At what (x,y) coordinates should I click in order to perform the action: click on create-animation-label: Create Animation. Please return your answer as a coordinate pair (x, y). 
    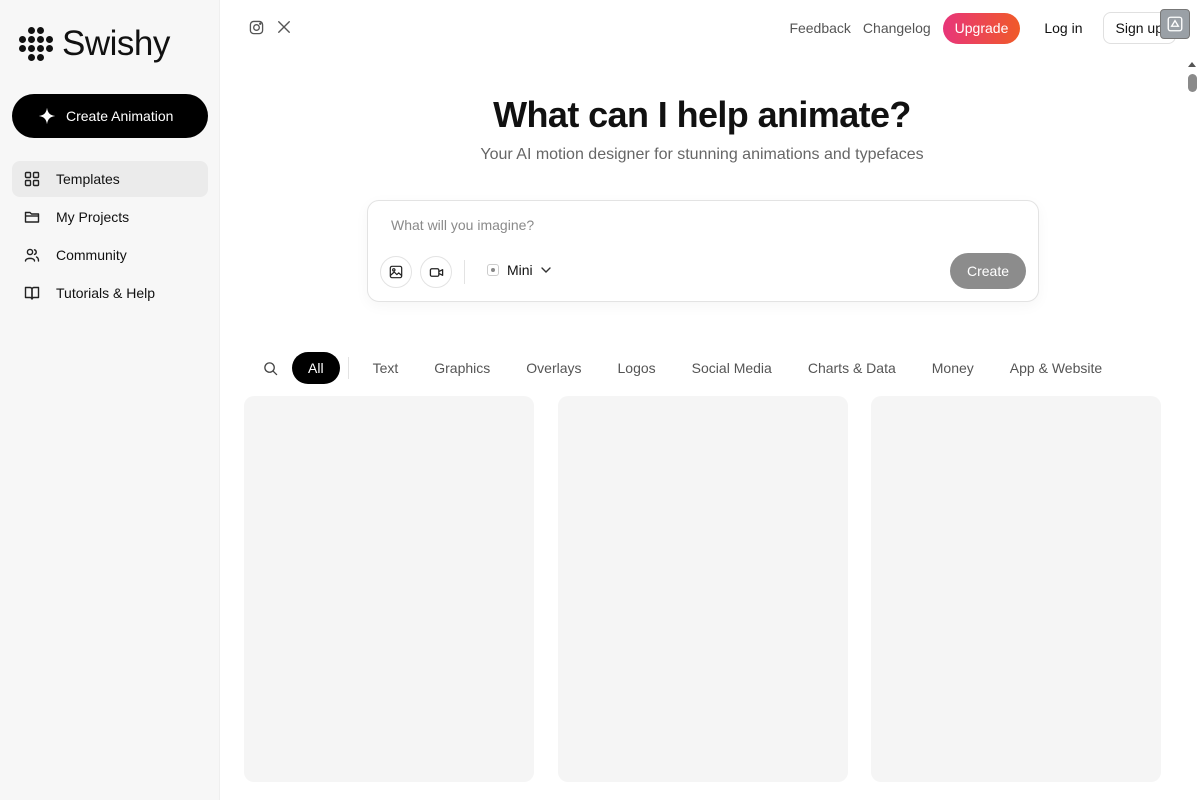
    Looking at the image, I should click on (120, 116).